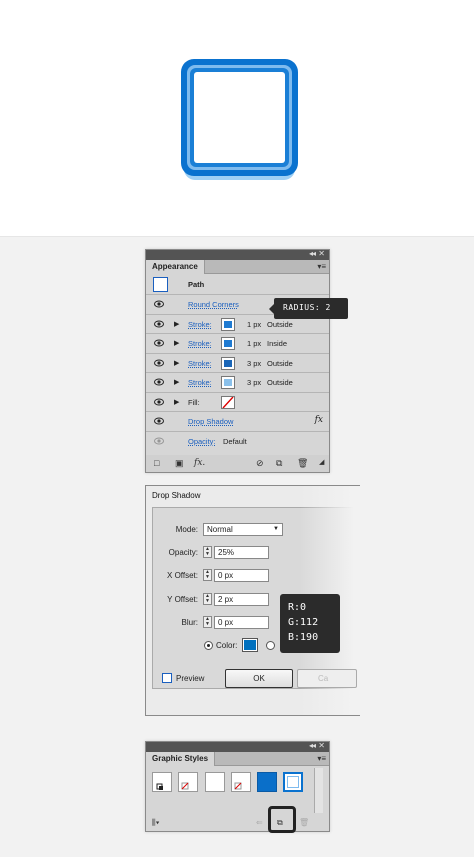 This screenshot has width=474, height=857. I want to click on blur-field: 0 px, so click(241, 622).